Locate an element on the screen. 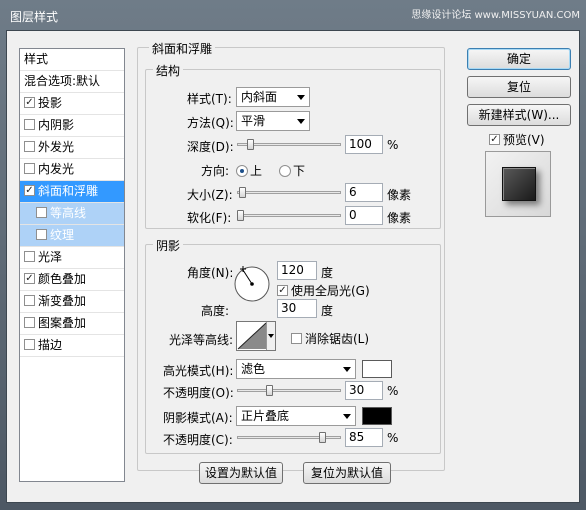 The width and height of the screenshot is (586, 510). global-light-label: 使用全局光(G) is located at coordinates (330, 291).